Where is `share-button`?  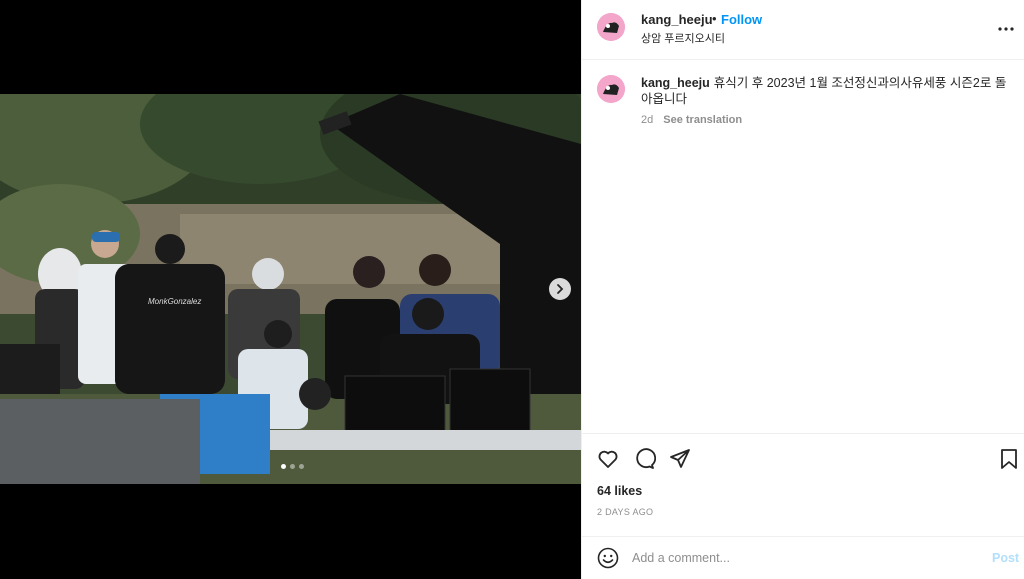
share-button is located at coordinates (680, 459).